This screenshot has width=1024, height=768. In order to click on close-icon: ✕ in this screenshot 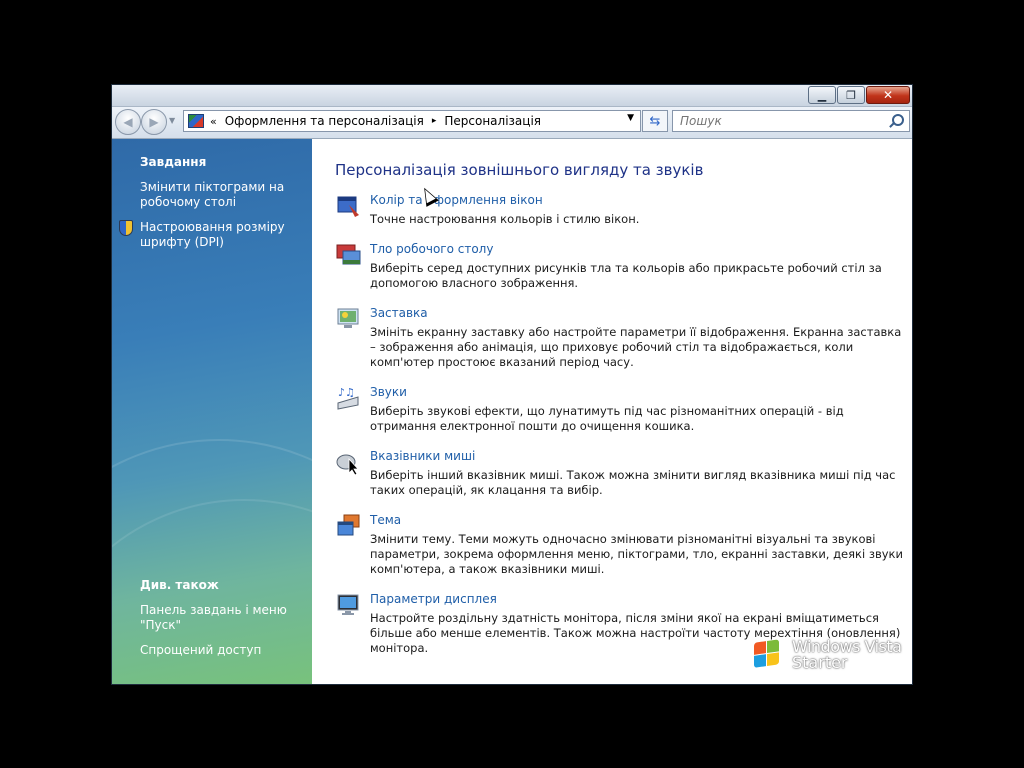, I will do `click(888, 95)`.